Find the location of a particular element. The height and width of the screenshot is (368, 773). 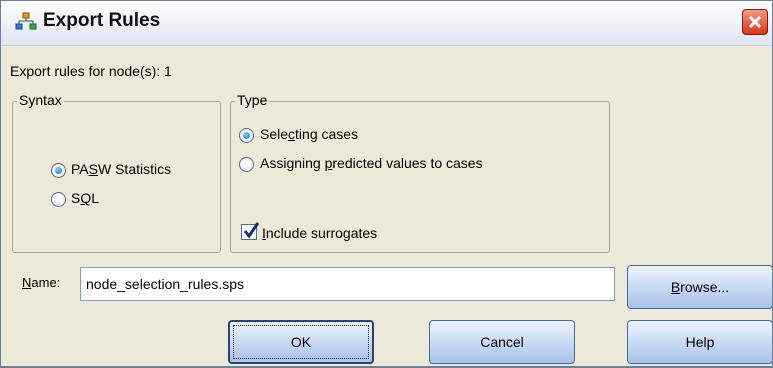

pasw-statistics-radio is located at coordinates (58, 170).